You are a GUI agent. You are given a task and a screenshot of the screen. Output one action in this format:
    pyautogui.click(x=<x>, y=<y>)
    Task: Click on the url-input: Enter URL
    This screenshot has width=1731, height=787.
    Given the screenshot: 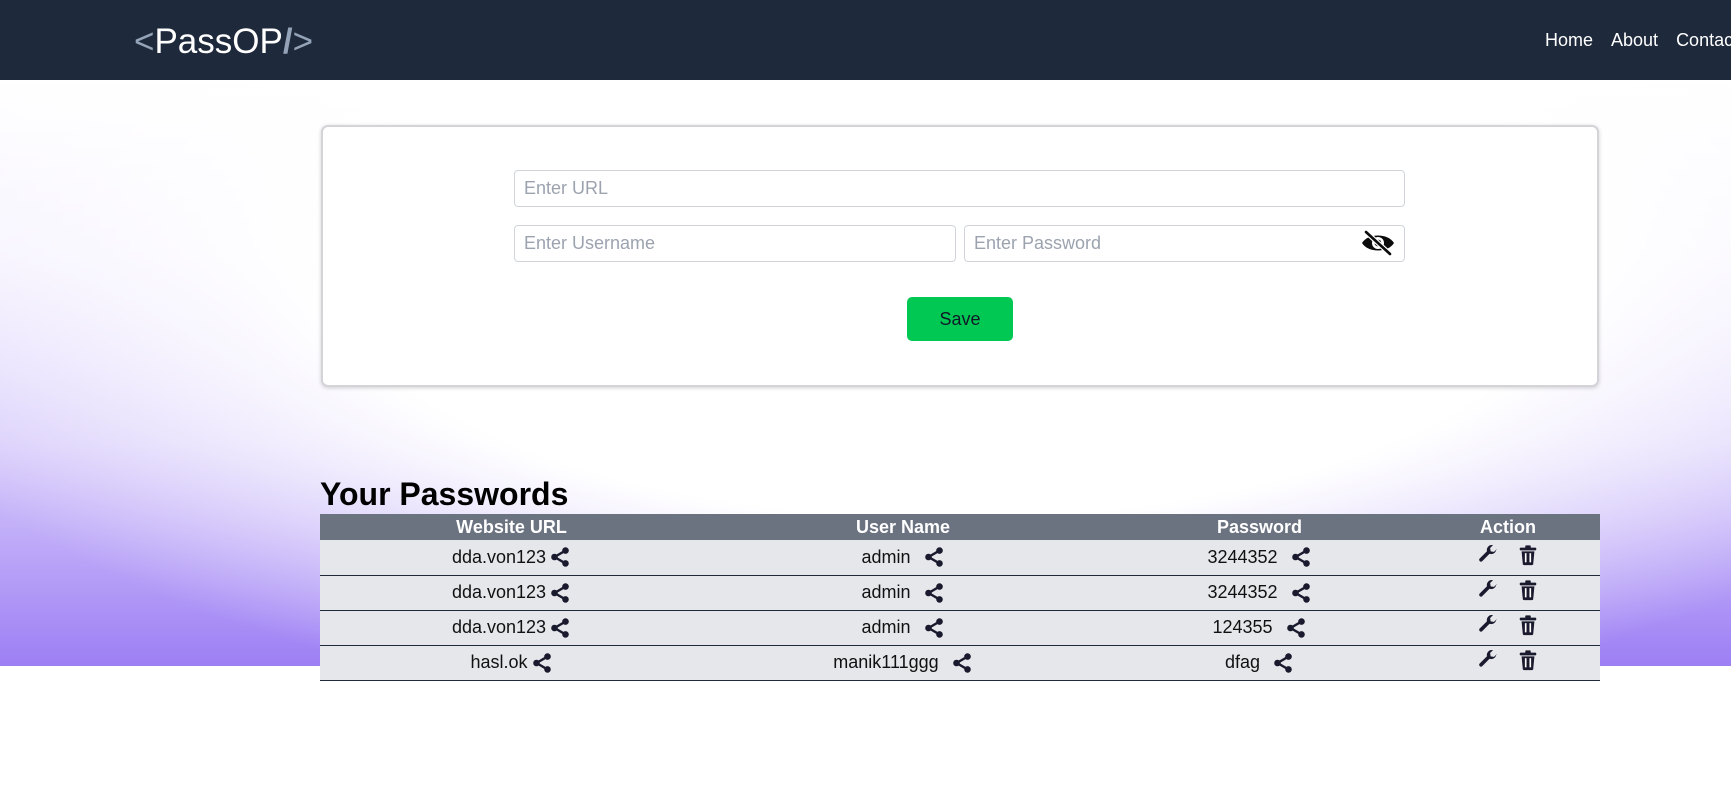 What is the action you would take?
    pyautogui.click(x=959, y=188)
    